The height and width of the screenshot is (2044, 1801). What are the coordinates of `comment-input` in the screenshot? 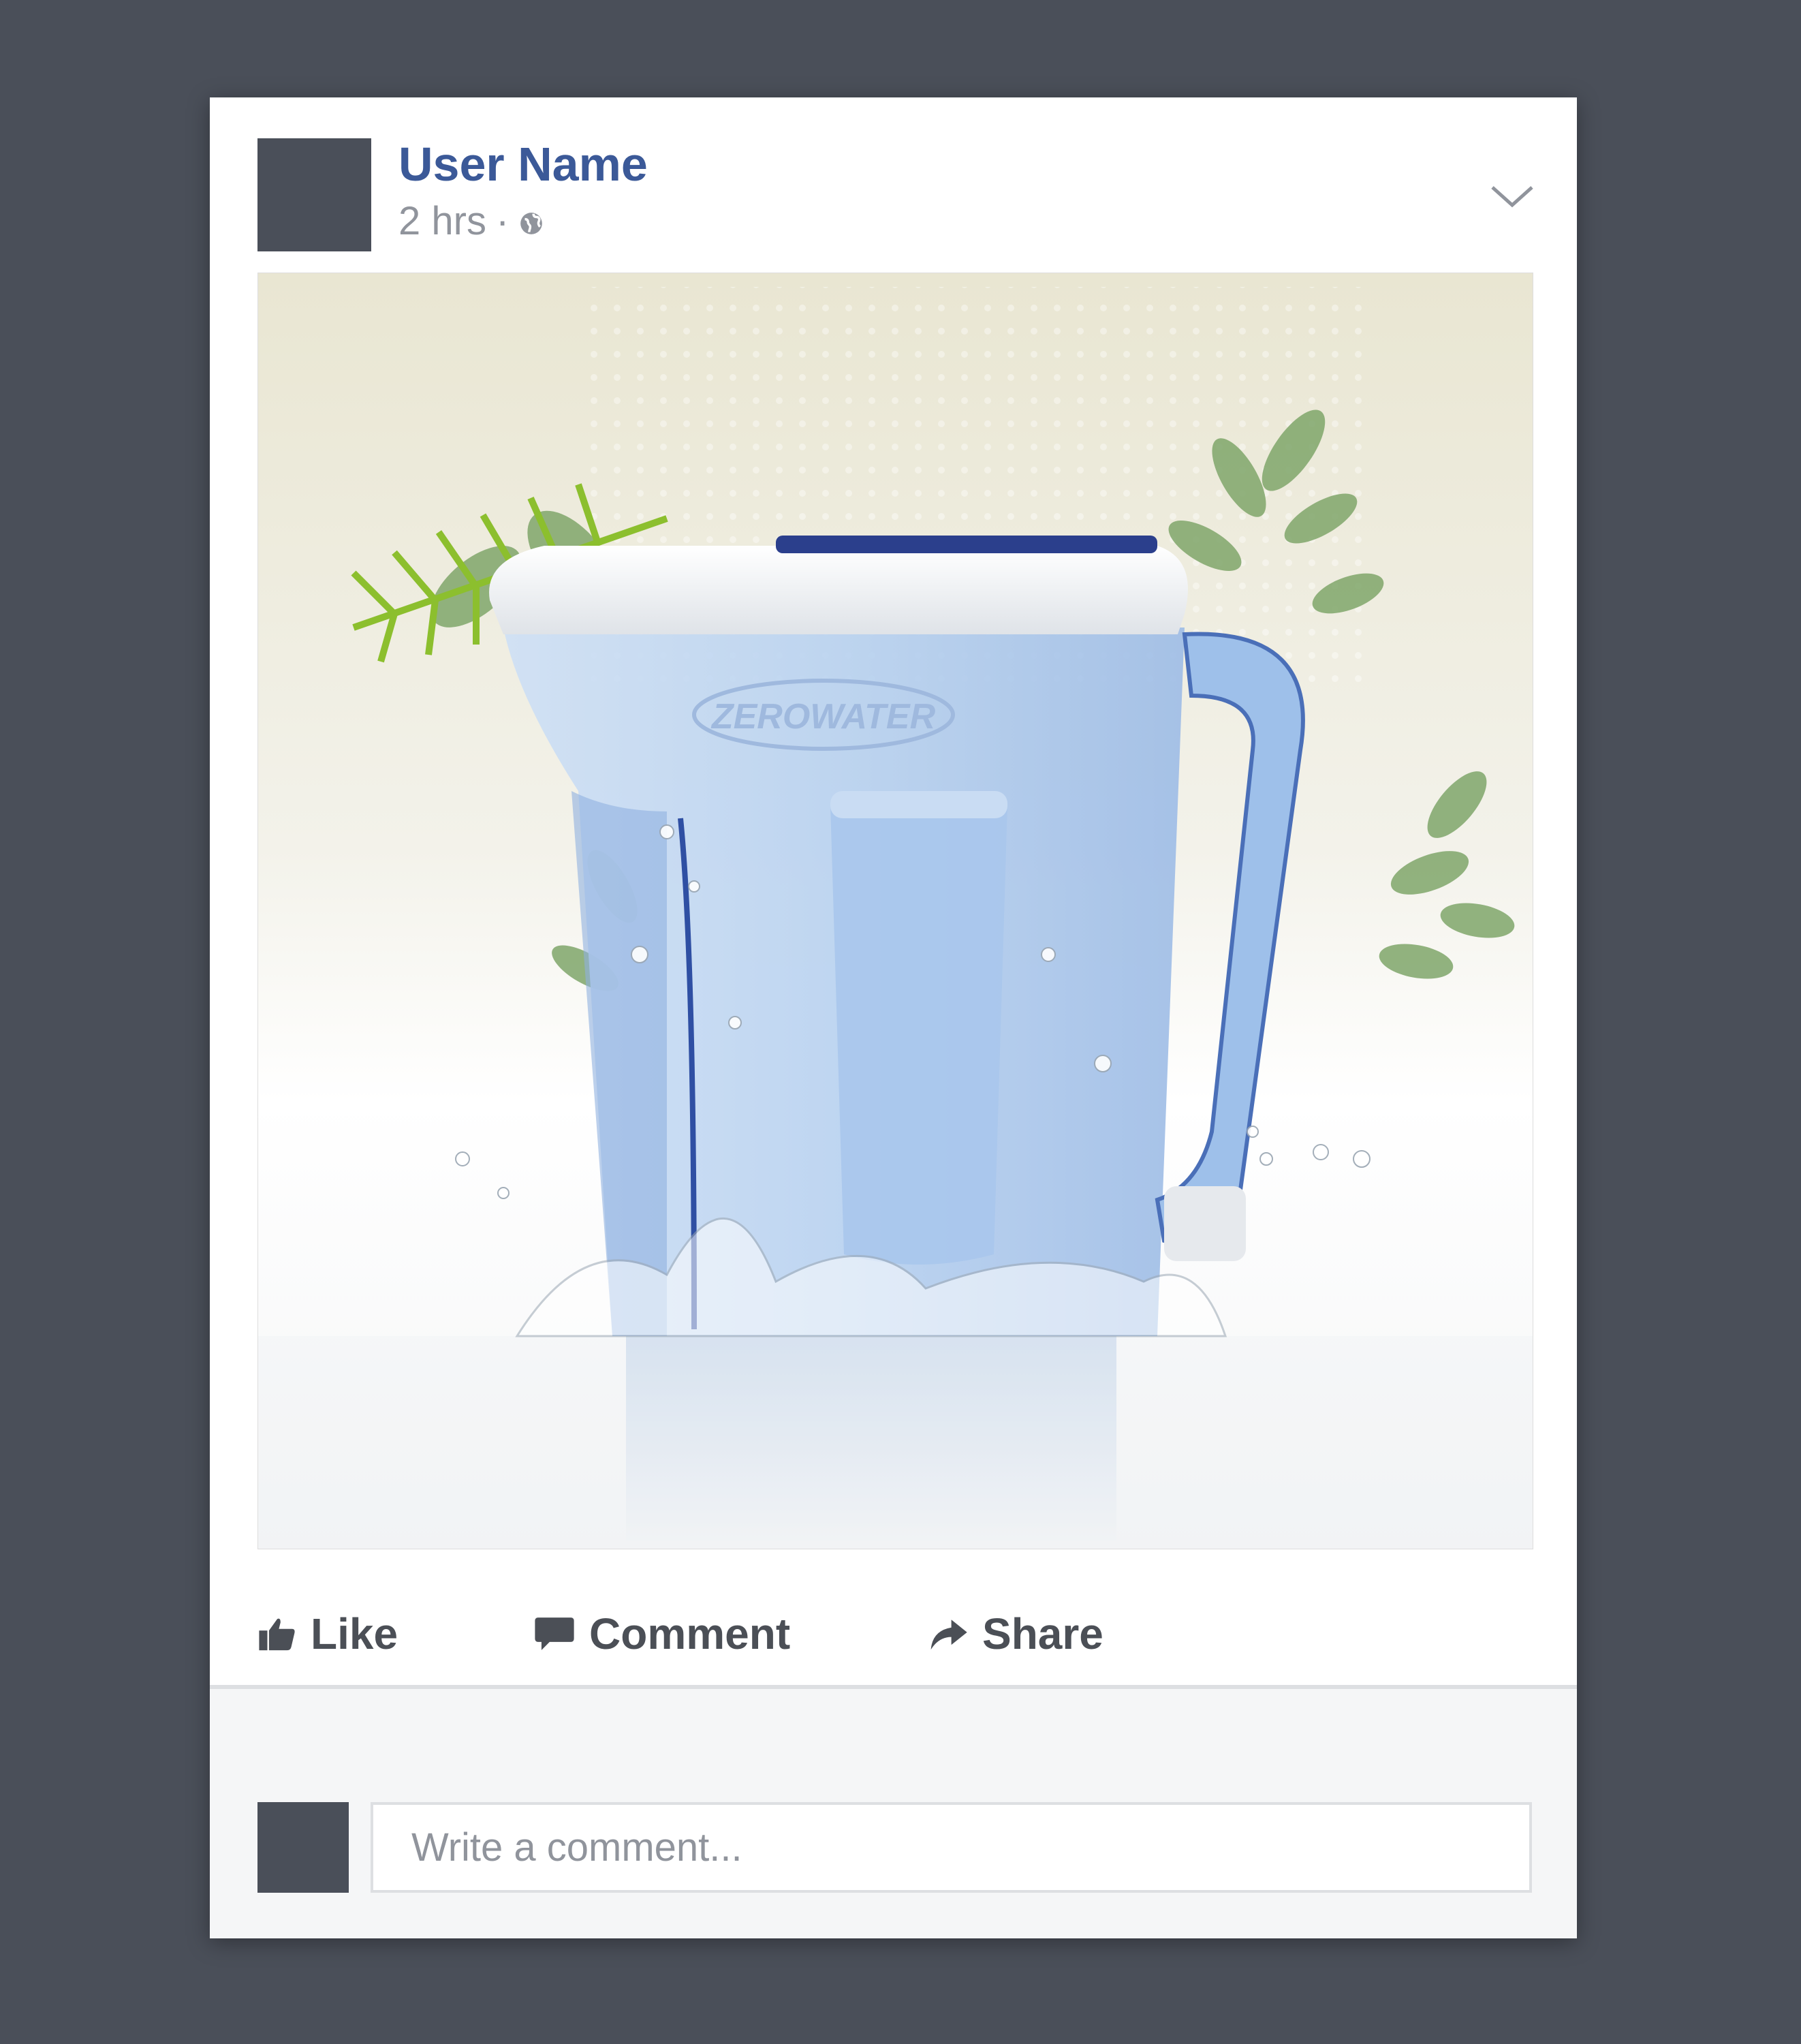 It's located at (952, 1847).